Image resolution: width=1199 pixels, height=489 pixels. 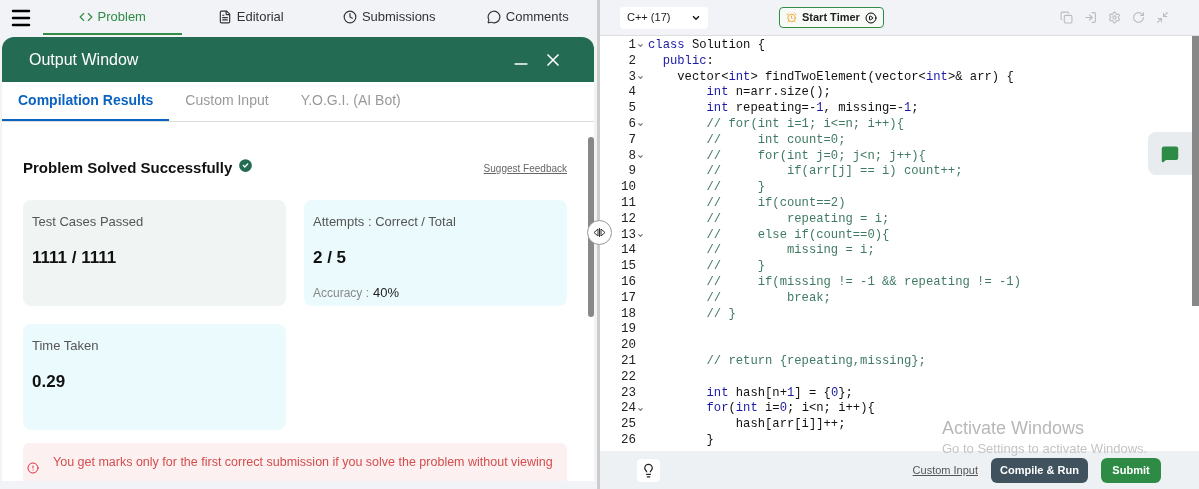 What do you see at coordinates (870, 17) in the screenshot?
I see `play-icon` at bounding box center [870, 17].